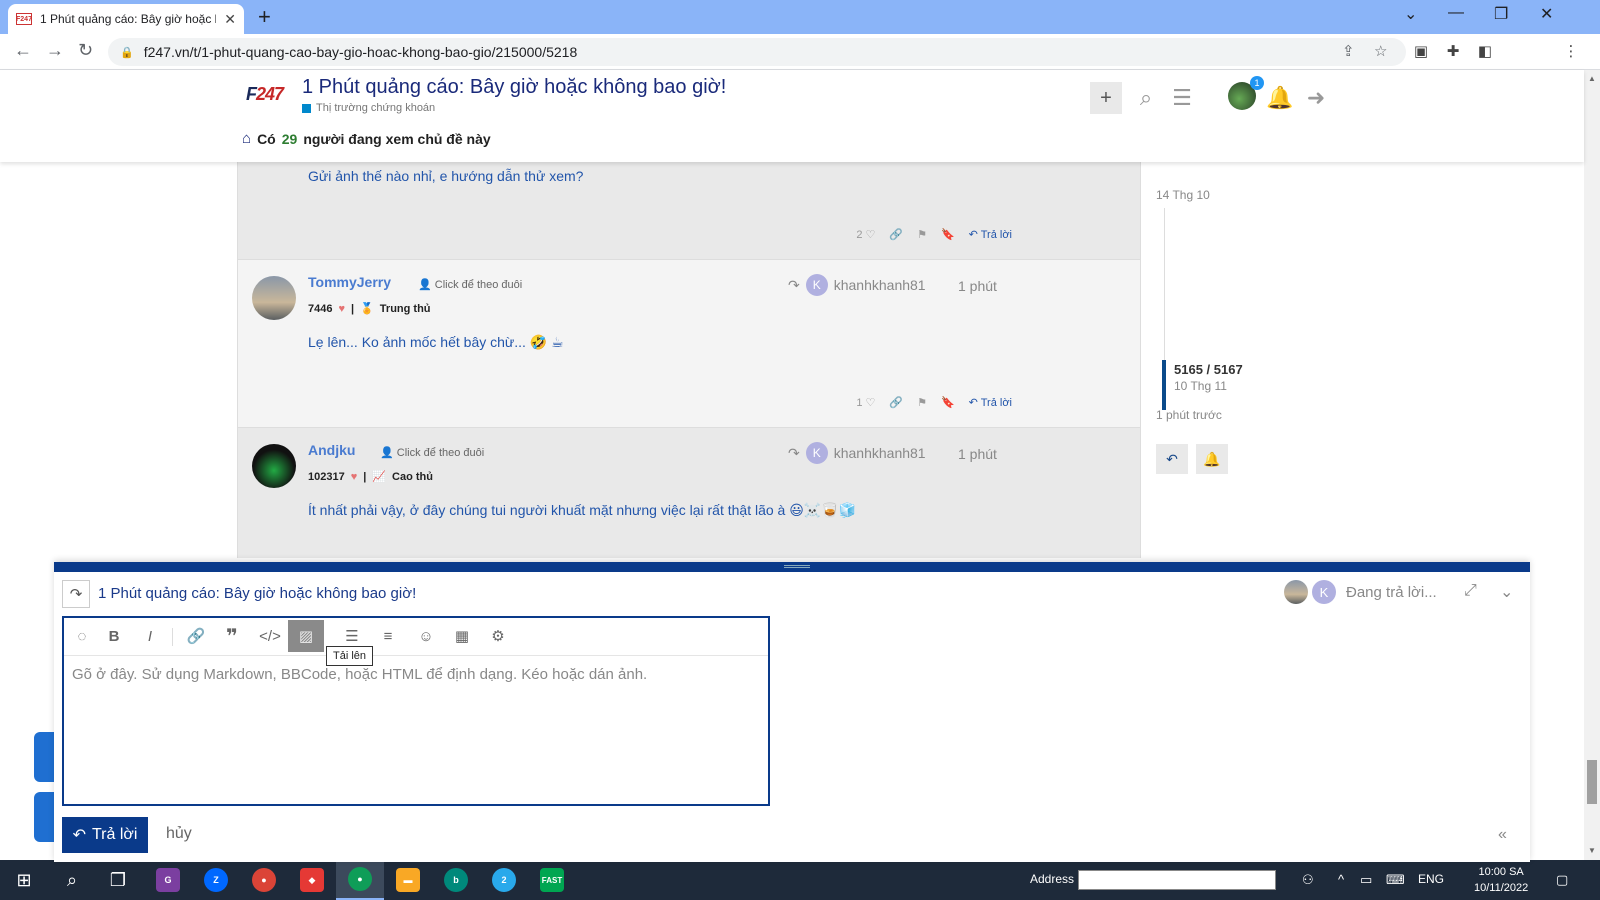  I want to click on tray-chevron-icon: ^, so click(1341, 879).